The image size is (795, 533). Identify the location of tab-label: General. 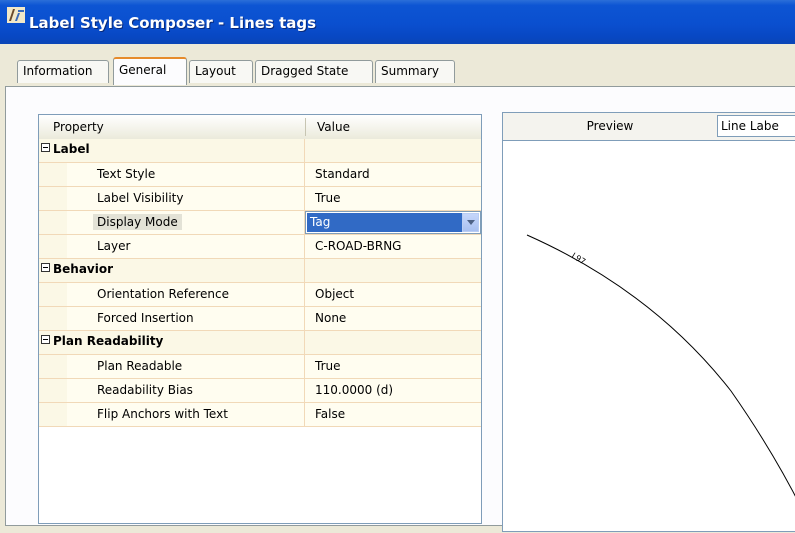
(143, 70).